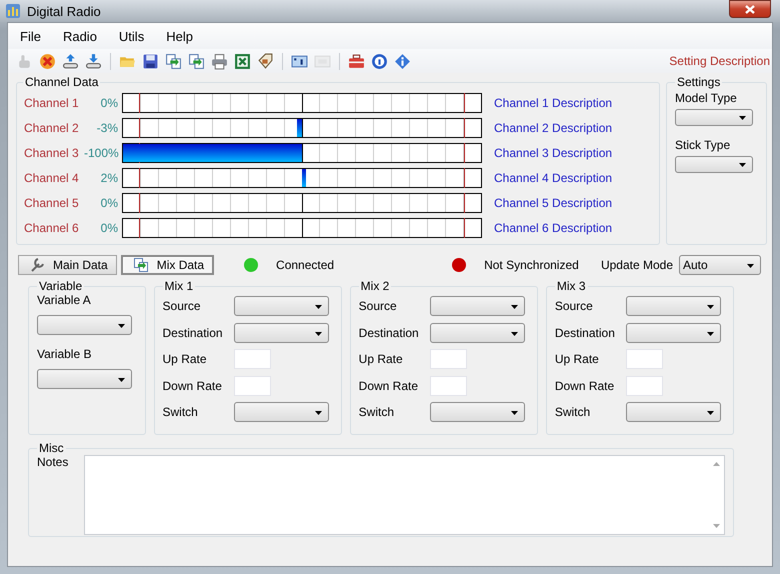 This screenshot has width=780, height=574. Describe the element at coordinates (179, 36) in the screenshot. I see `menu-item: Help` at that location.